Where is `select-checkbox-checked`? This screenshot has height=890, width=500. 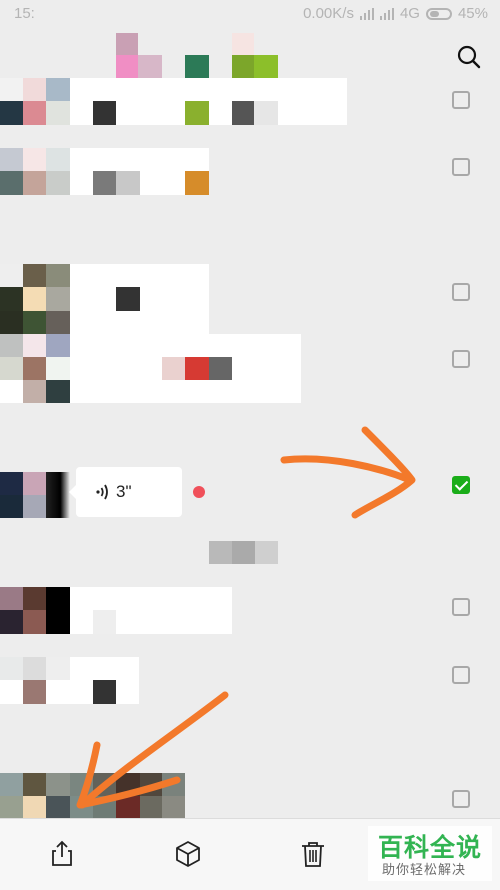
select-checkbox-checked is located at coordinates (461, 485).